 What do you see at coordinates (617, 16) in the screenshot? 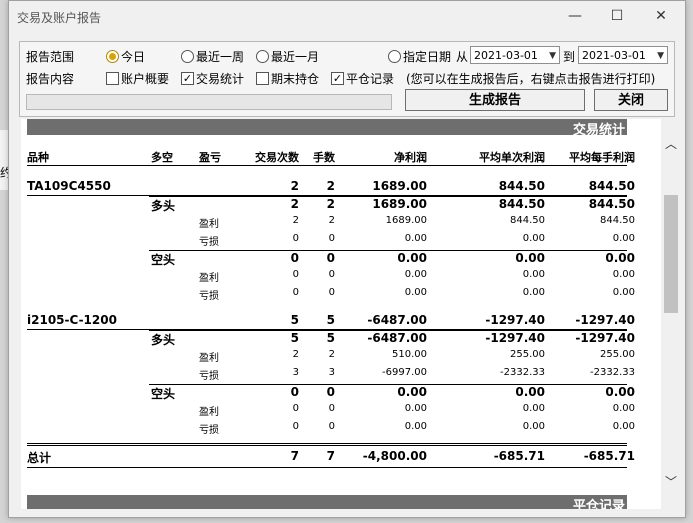
I see `maximize-button: ☐` at bounding box center [617, 16].